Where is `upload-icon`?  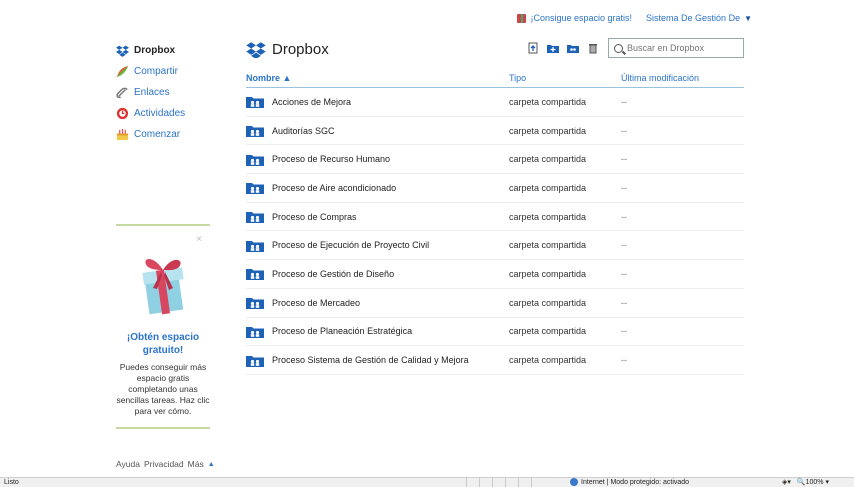 upload-icon is located at coordinates (533, 48).